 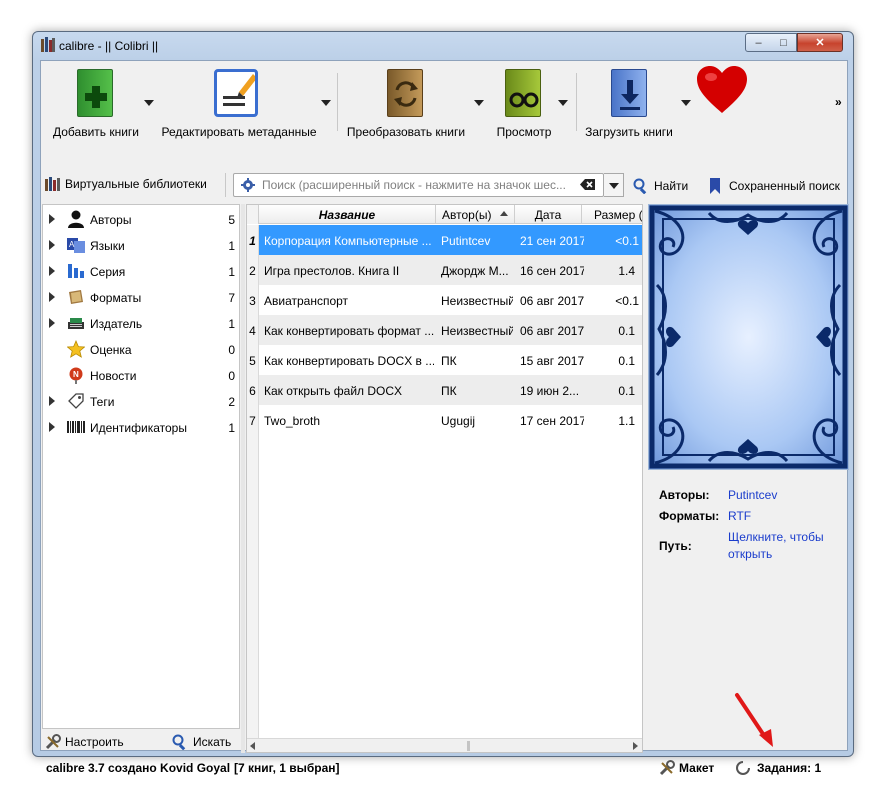 I want to click on window-title: calibre - || Colibri ||, so click(x=109, y=46).